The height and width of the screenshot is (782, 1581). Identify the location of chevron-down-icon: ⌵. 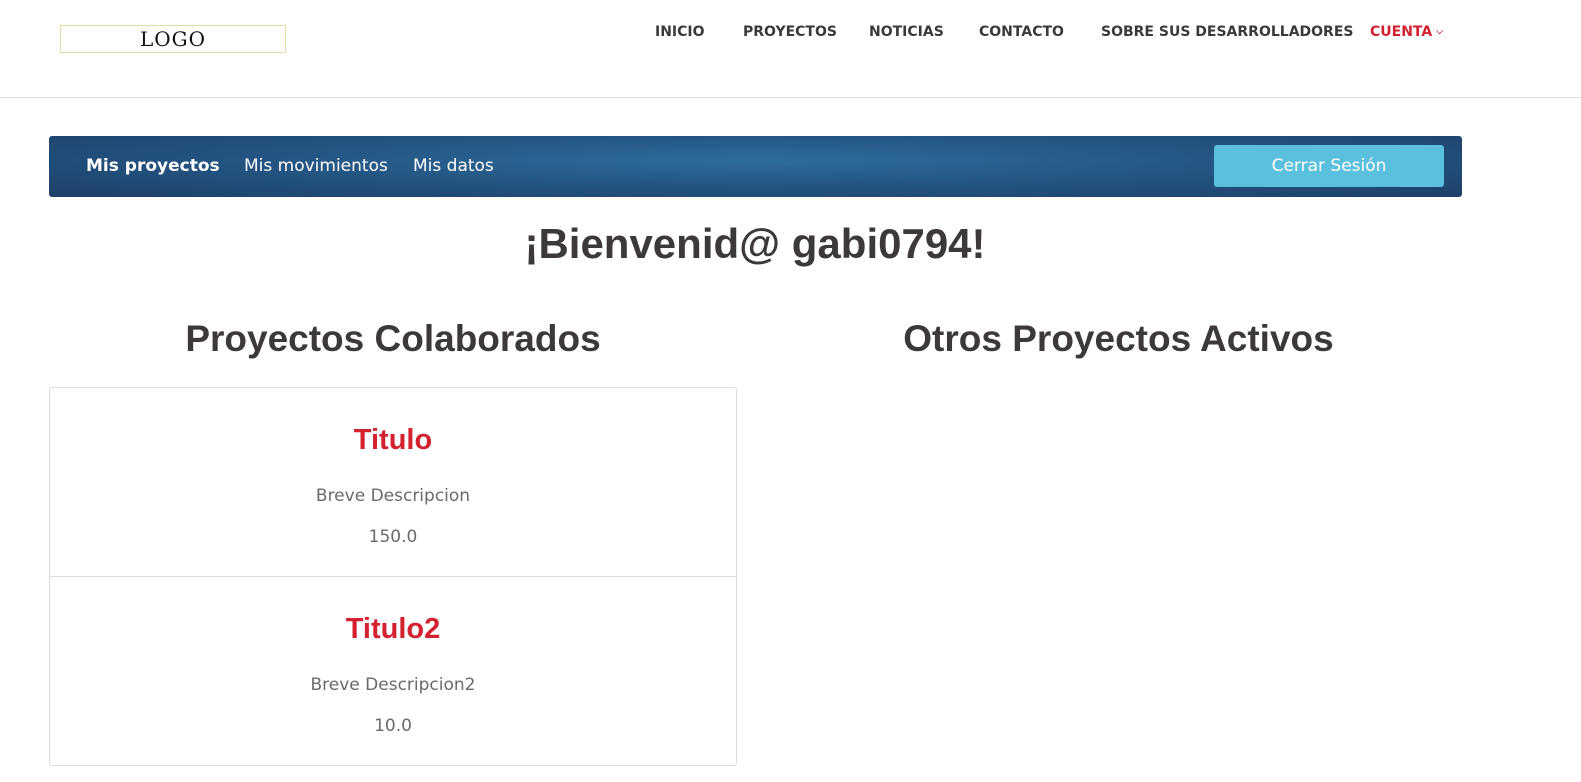
(1440, 32).